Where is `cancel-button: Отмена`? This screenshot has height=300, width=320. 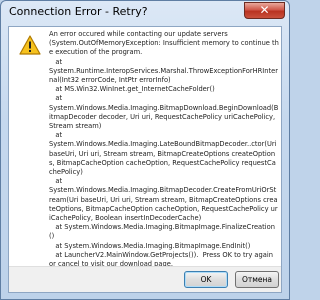
cancel-button: Отмена is located at coordinates (257, 279).